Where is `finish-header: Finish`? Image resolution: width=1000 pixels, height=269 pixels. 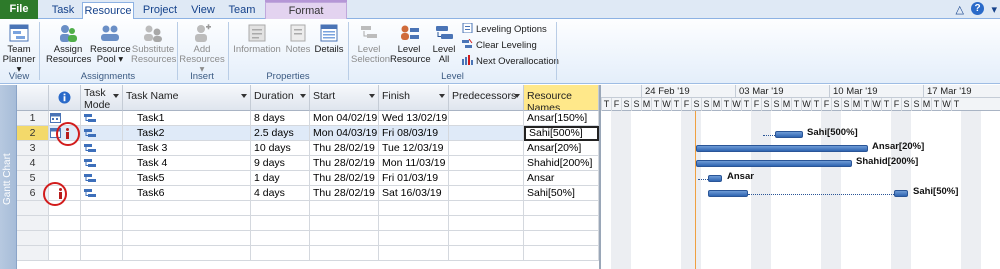 finish-header: Finish is located at coordinates (414, 98).